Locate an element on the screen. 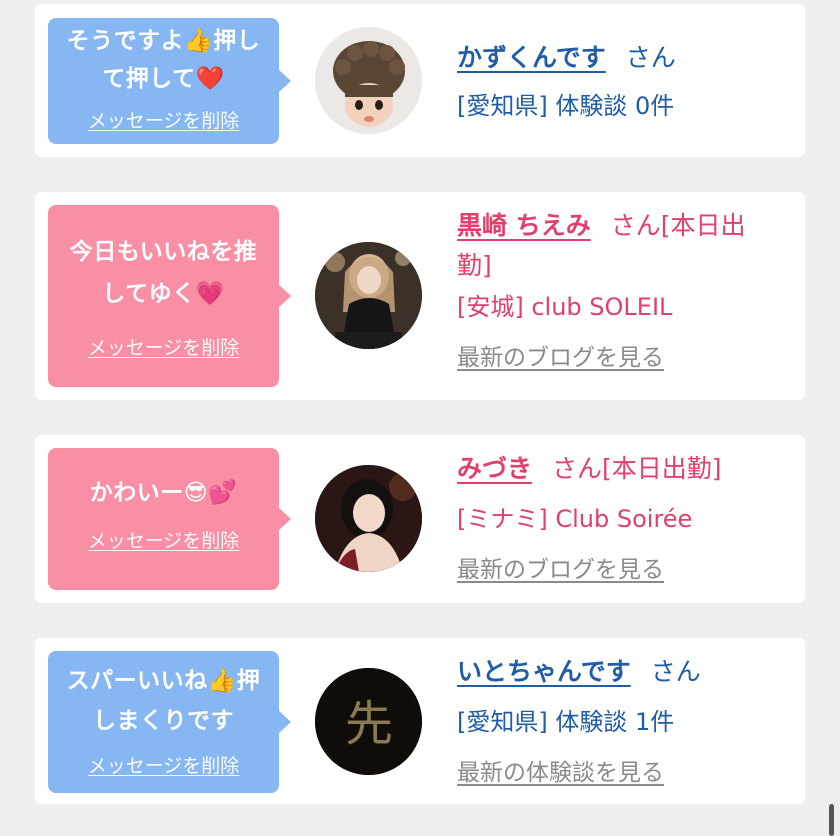 This screenshot has height=836, width=840. honorific-status: さん[本日出 is located at coordinates (678, 225).